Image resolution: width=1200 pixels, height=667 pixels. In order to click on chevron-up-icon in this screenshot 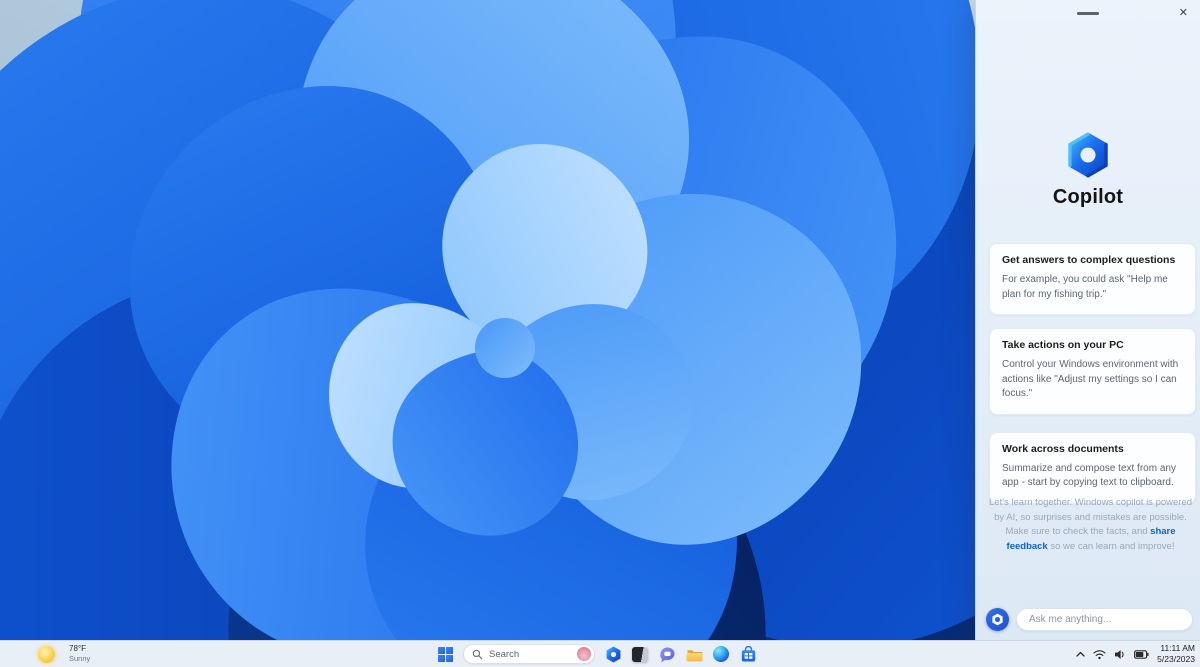, I will do `click(1080, 654)`.